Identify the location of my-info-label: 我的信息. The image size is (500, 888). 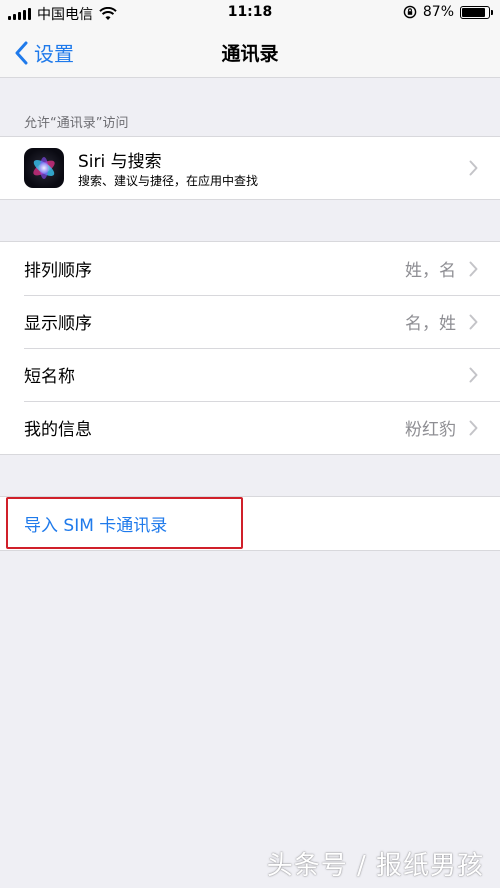
(58, 430).